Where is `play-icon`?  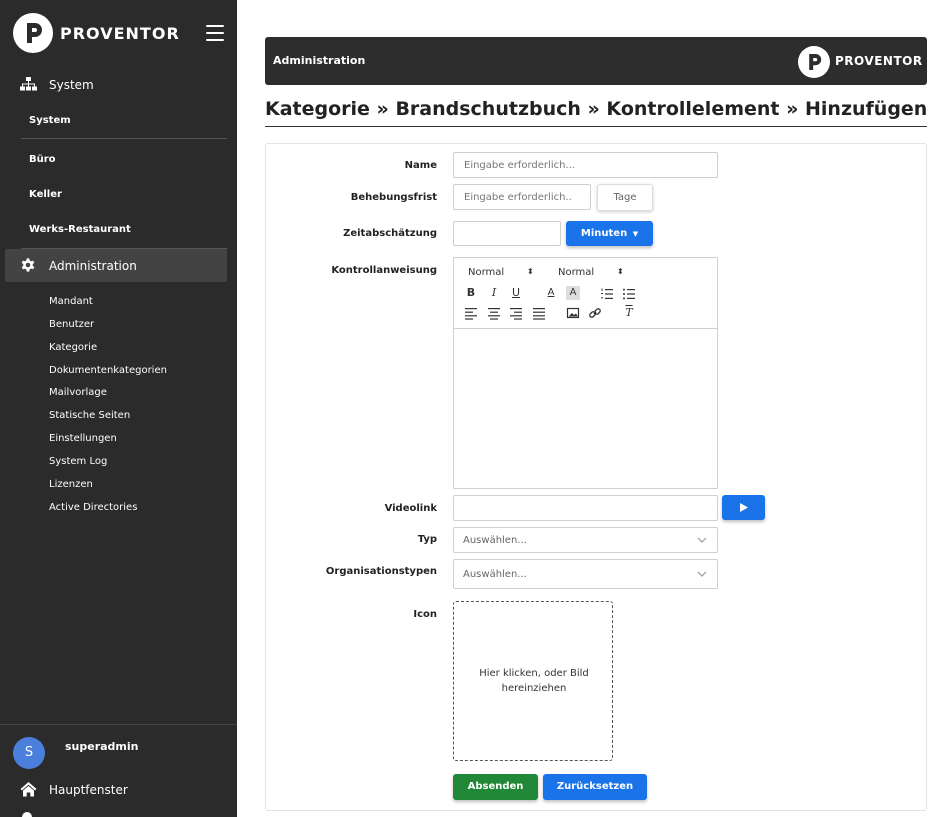 play-icon is located at coordinates (744, 507).